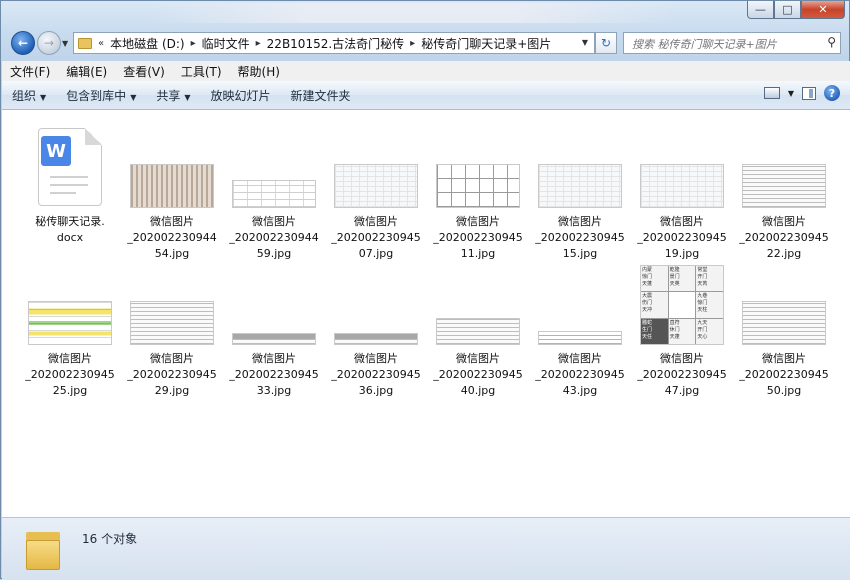  I want to click on view-options-dropdown: ▼, so click(791, 93).